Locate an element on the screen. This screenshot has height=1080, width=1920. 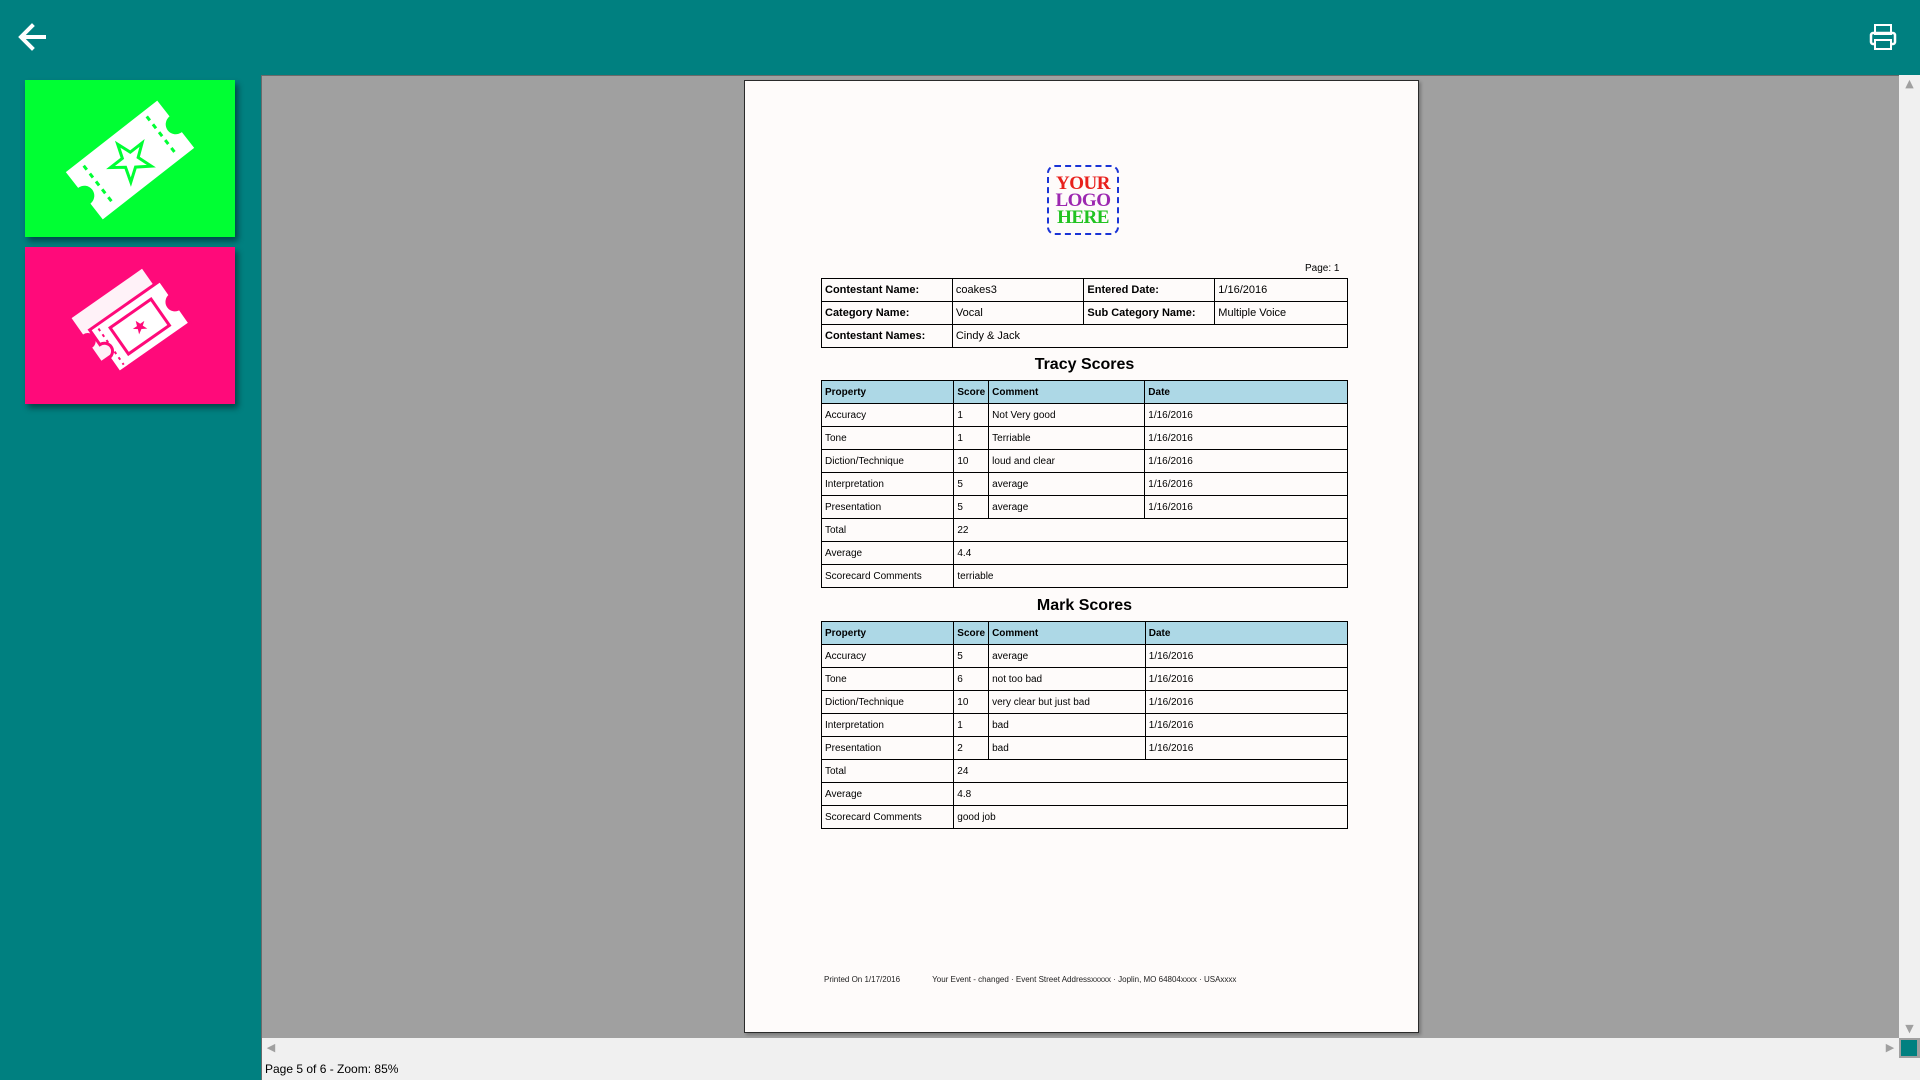
table-row: Presentation 2 bad 1/16/2016 is located at coordinates (1084, 748).